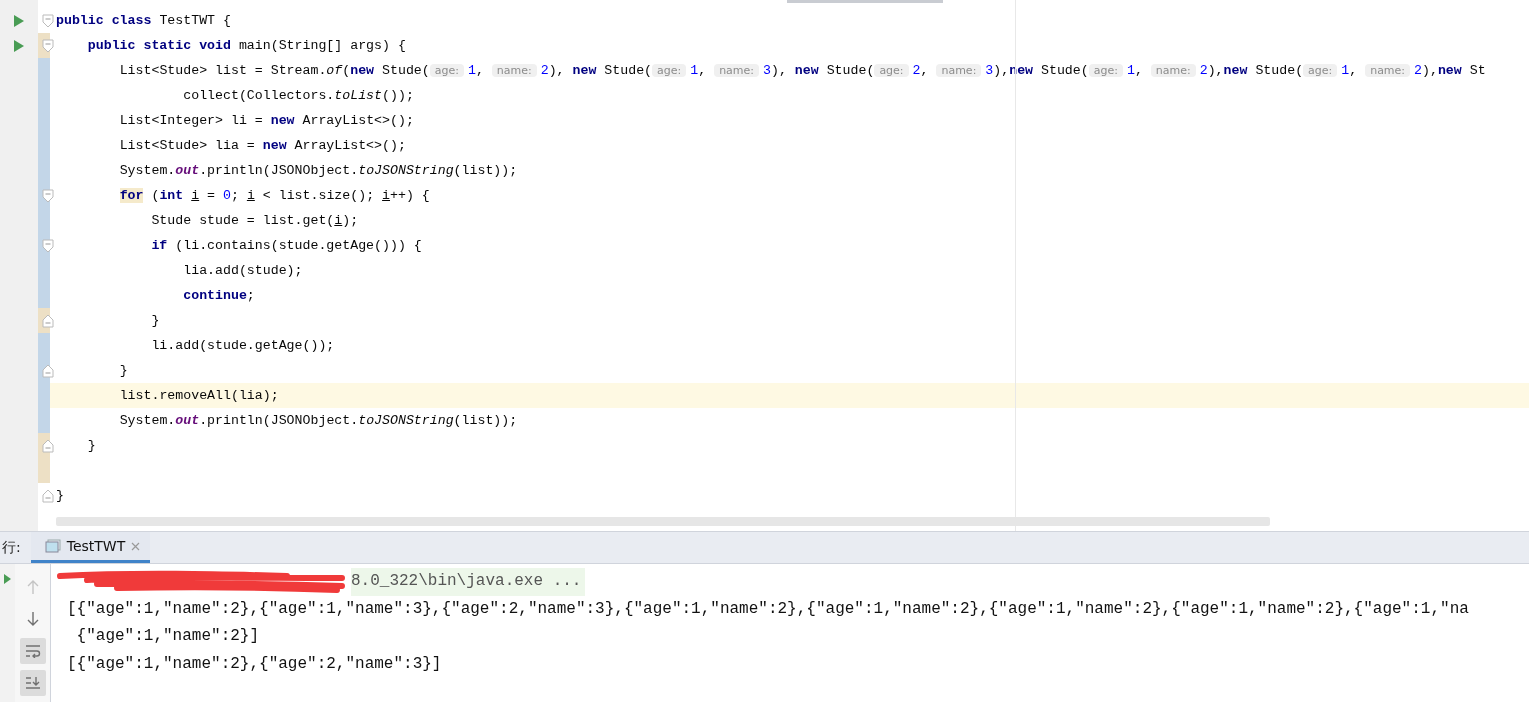 This screenshot has height=702, width=1529. What do you see at coordinates (274, 196) in the screenshot?
I see `code-line: for (int i = 0; i < list.size(); i++) {` at bounding box center [274, 196].